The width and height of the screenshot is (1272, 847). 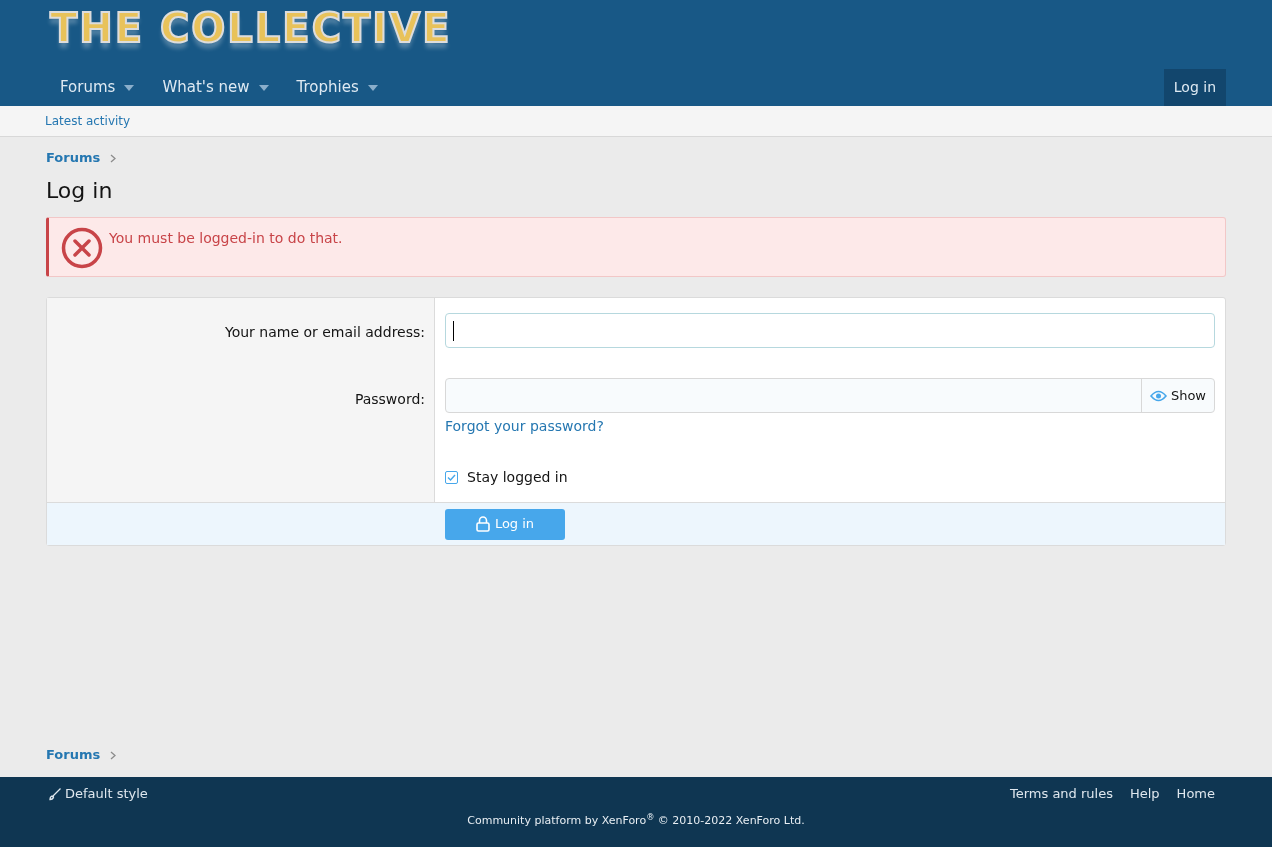 I want to click on username-field, so click(x=830, y=330).